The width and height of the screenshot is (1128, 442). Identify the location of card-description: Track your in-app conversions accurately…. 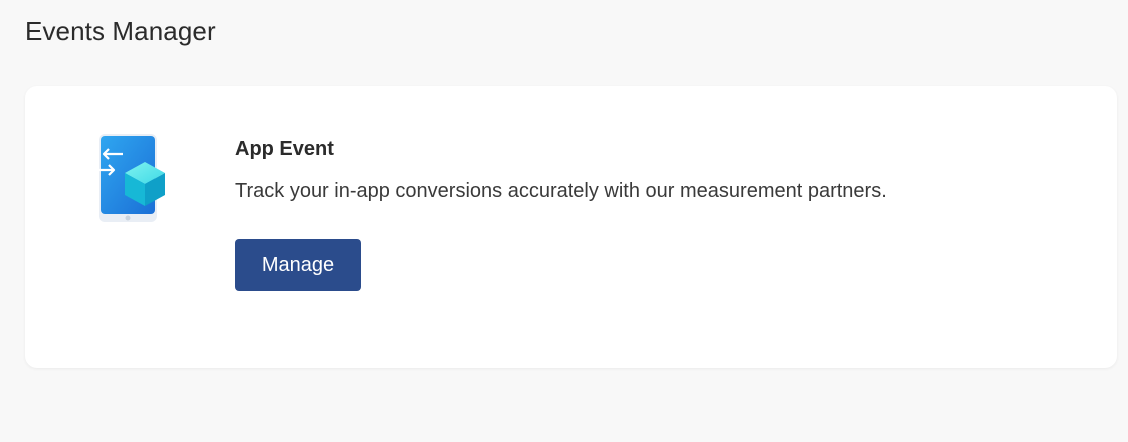
(561, 191).